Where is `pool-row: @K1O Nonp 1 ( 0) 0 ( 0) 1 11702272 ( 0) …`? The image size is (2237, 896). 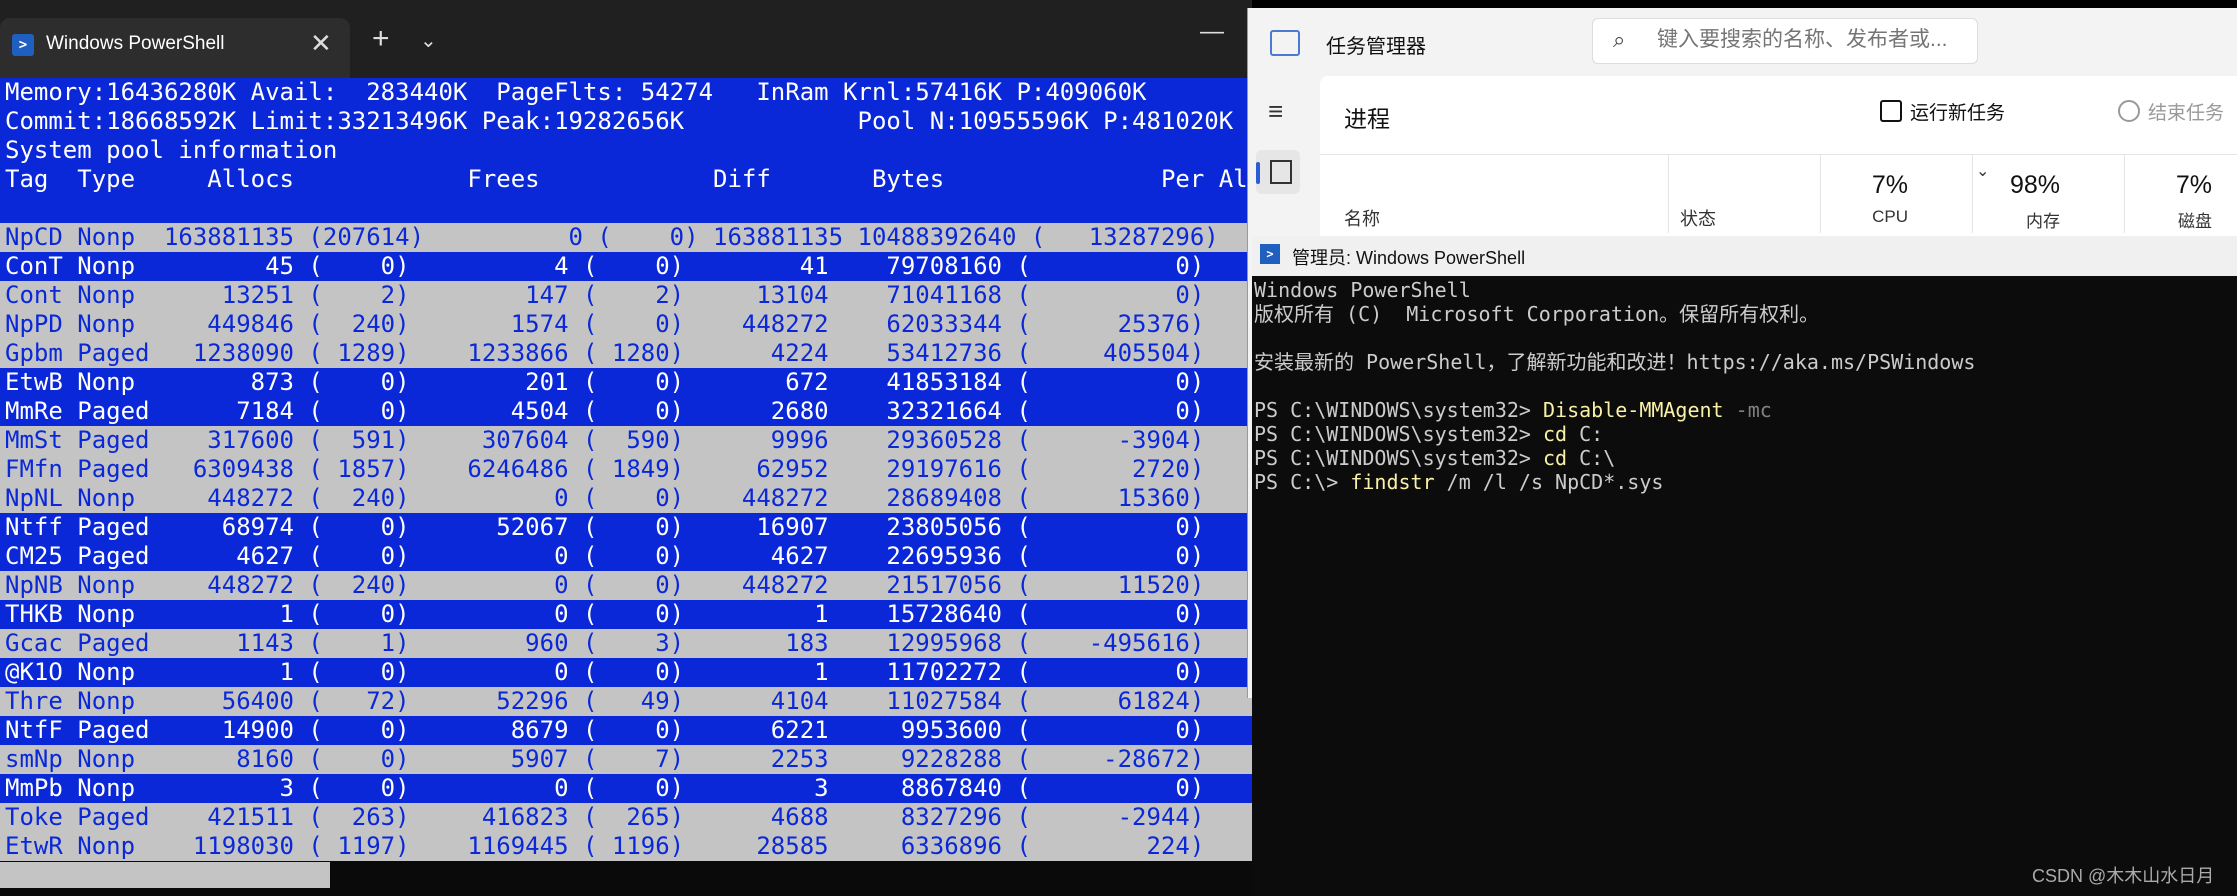
pool-row: @K1O Nonp 1 ( 0) 0 ( 0) 1 11702272 ( 0) … is located at coordinates (626, 672).